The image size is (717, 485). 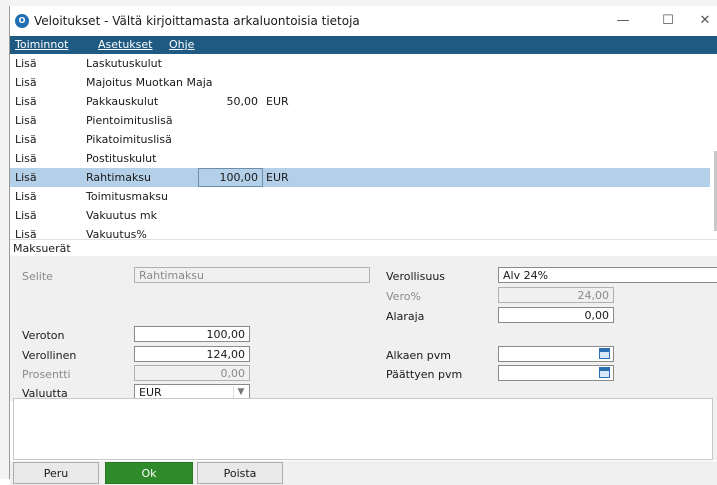 I want to click on alkaen-pvm-field, so click(x=556, y=354).